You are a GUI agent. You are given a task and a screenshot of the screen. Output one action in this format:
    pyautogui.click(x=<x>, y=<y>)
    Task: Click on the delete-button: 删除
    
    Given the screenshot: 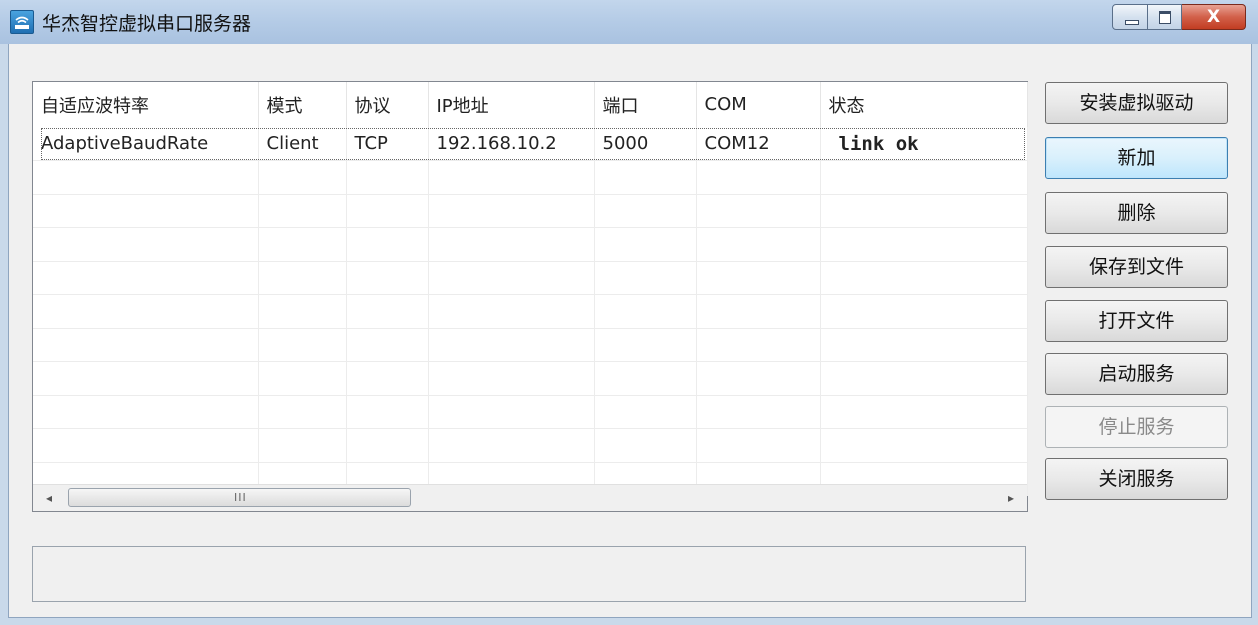 What is the action you would take?
    pyautogui.click(x=1136, y=213)
    